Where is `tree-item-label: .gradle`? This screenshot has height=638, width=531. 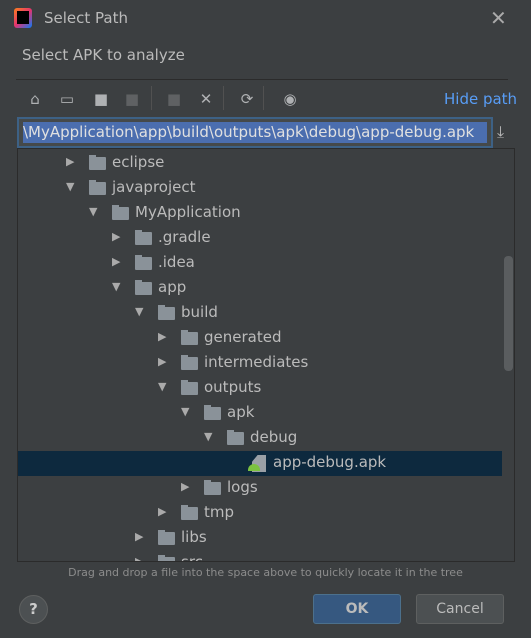
tree-item-label: .gradle is located at coordinates (184, 237).